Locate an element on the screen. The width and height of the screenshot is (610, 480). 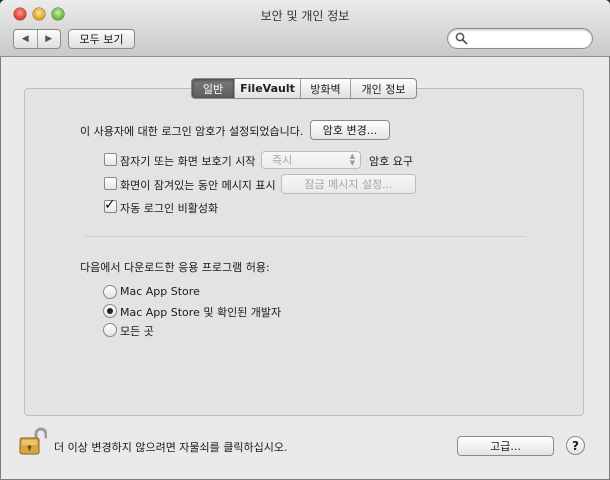
disable-auto-login-checkbox: ✓ is located at coordinates (110, 205).